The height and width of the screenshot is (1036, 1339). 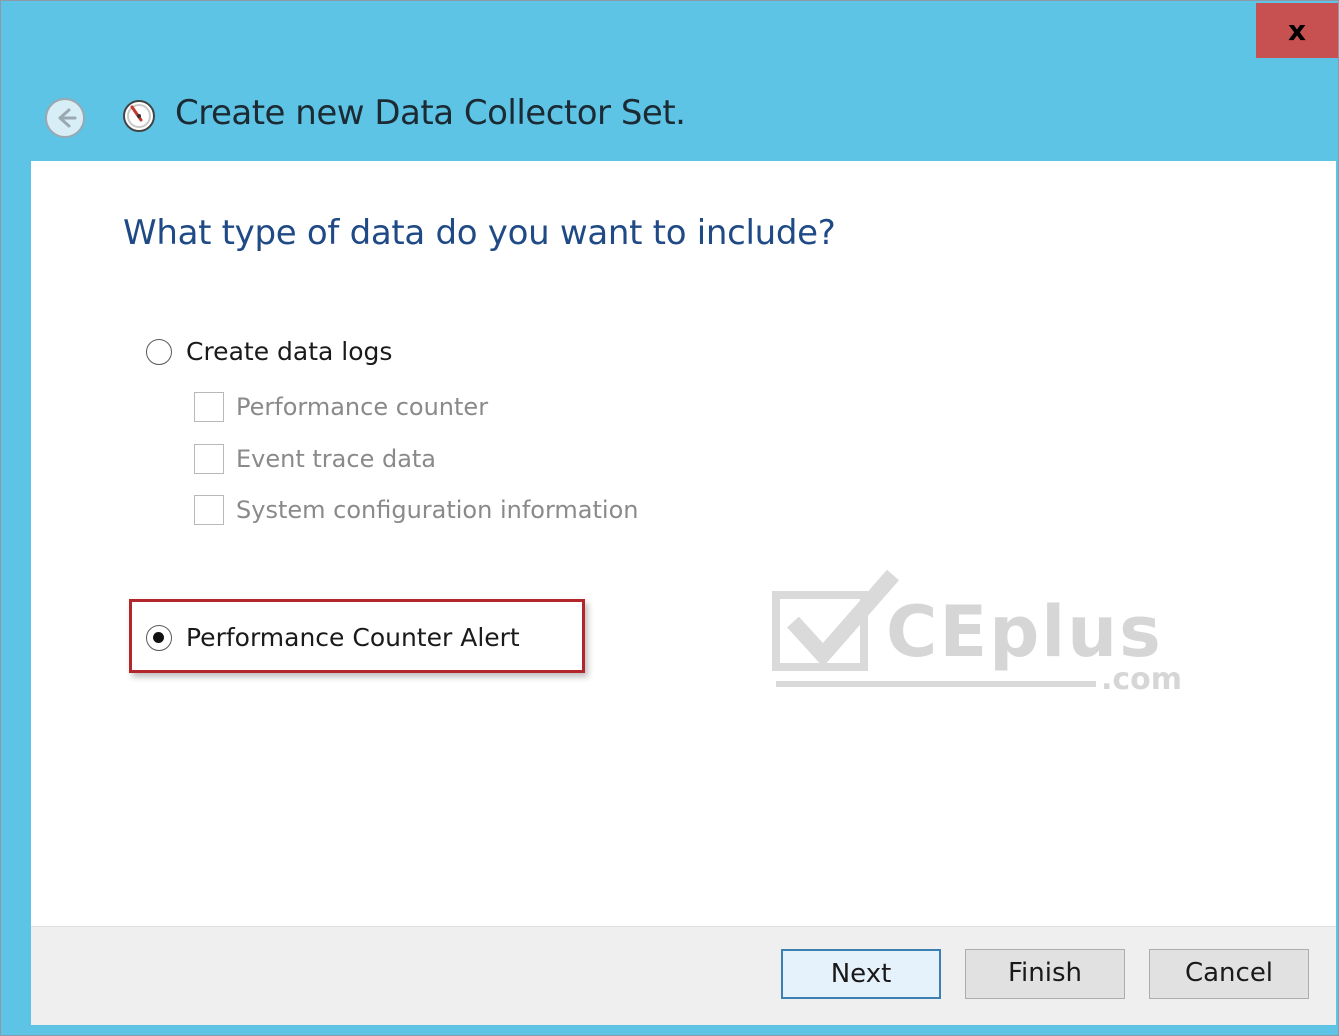 I want to click on create-data-logs-radio, so click(x=159, y=351).